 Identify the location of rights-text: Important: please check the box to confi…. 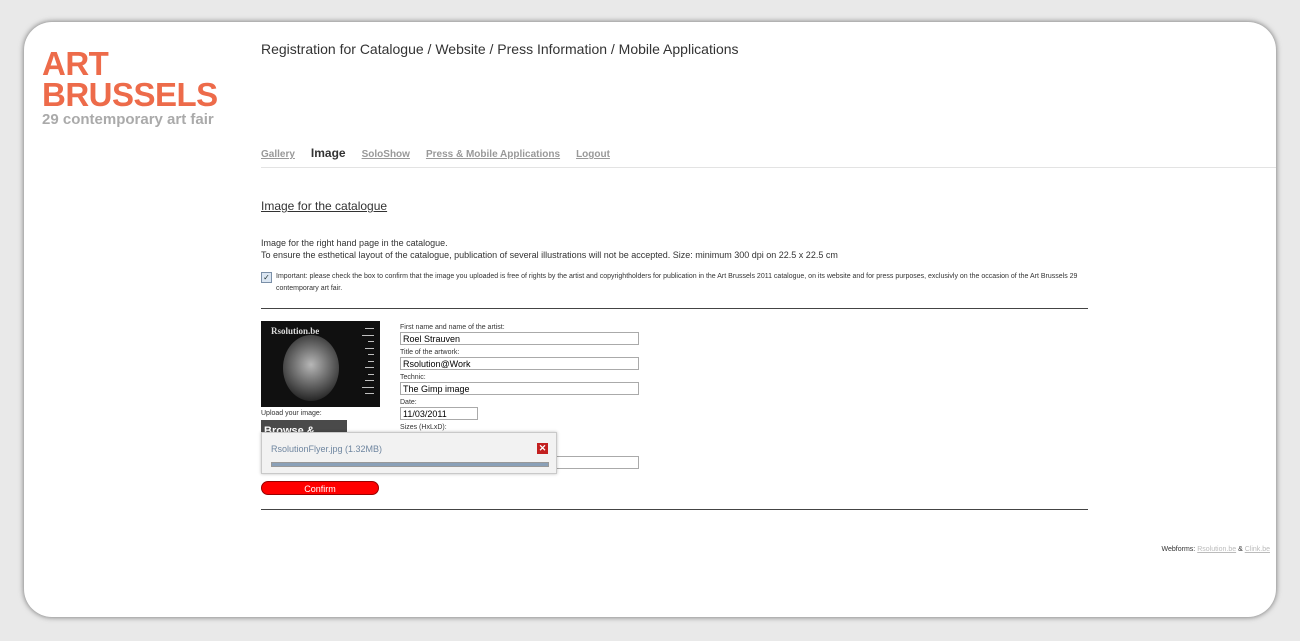
(677, 282).